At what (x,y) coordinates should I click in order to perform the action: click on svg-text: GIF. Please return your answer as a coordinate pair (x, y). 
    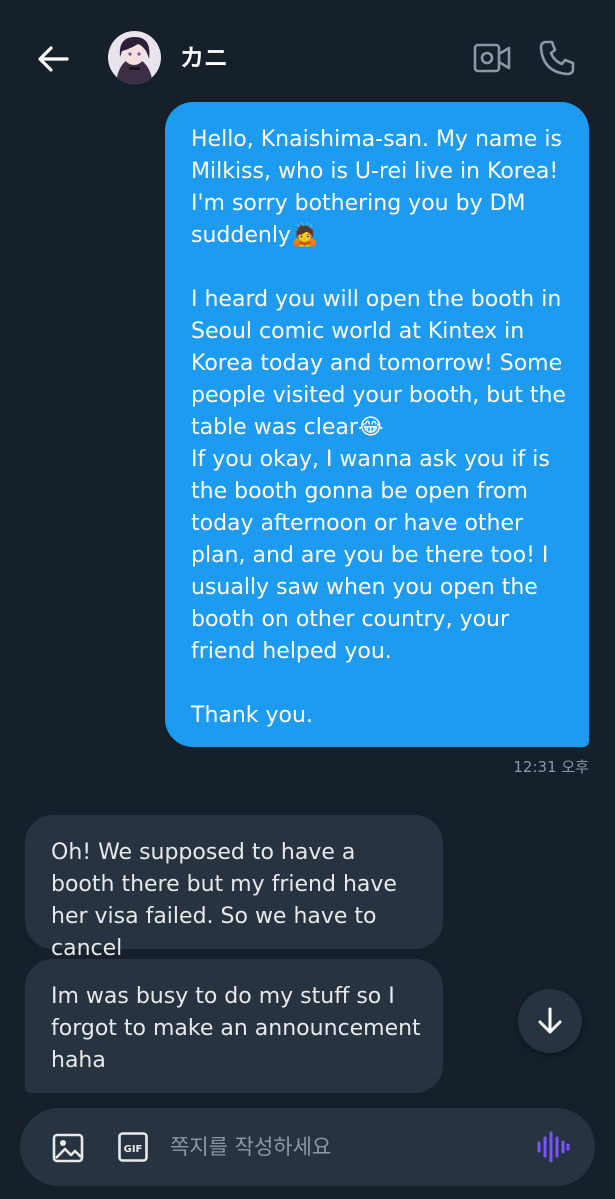
    Looking at the image, I should click on (133, 1149).